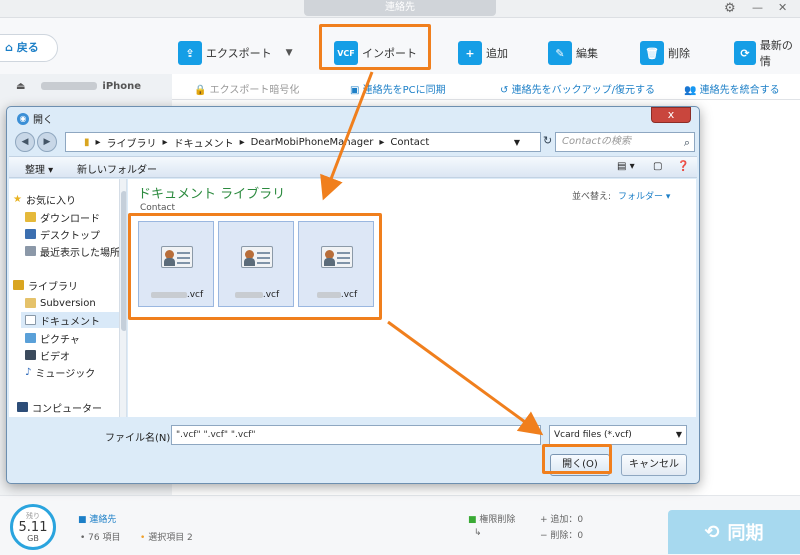 This screenshot has width=800, height=555. What do you see at coordinates (75, 217) in the screenshot?
I see `nav-downloads: ダウンロード` at bounding box center [75, 217].